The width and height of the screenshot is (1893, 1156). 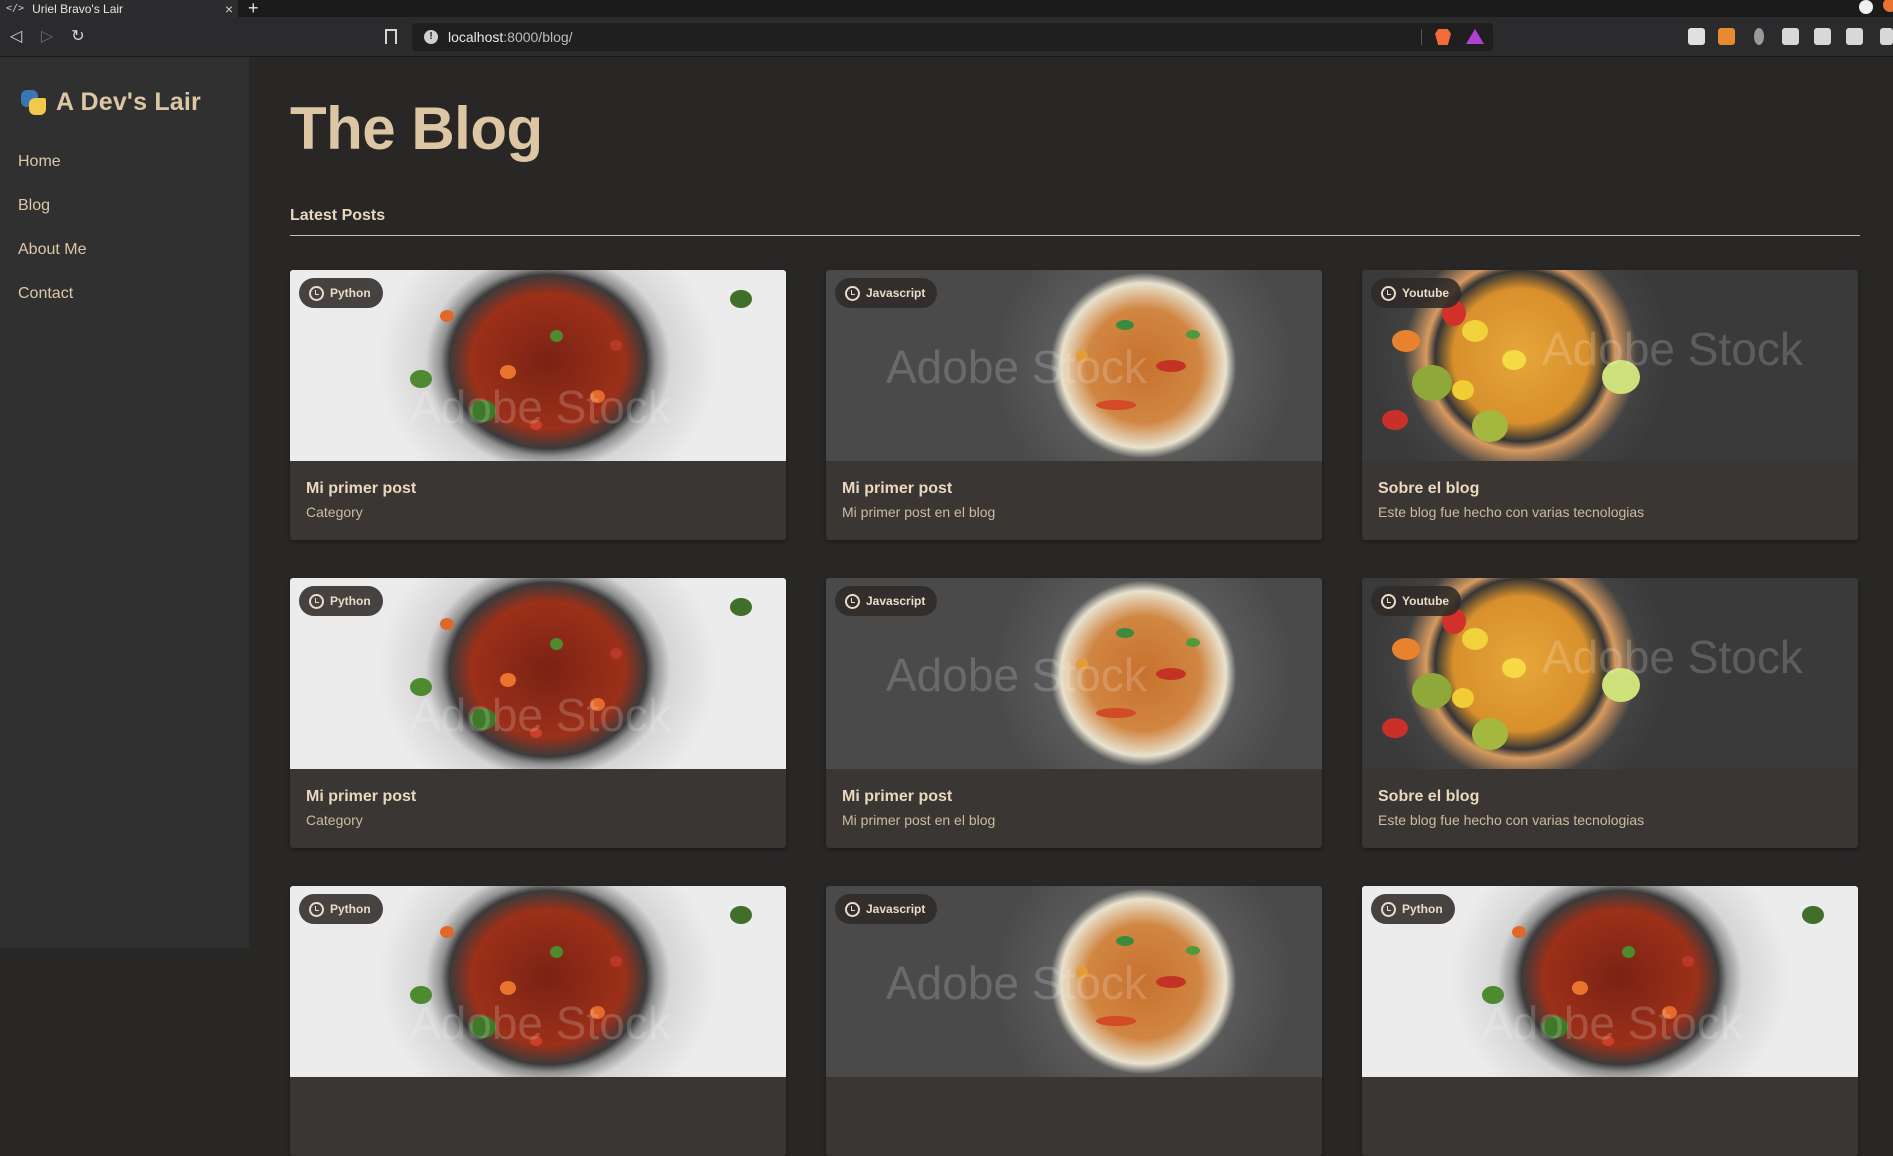 What do you see at coordinates (952, 37) in the screenshot?
I see `address-bar: ! localhost:8000/blog/` at bounding box center [952, 37].